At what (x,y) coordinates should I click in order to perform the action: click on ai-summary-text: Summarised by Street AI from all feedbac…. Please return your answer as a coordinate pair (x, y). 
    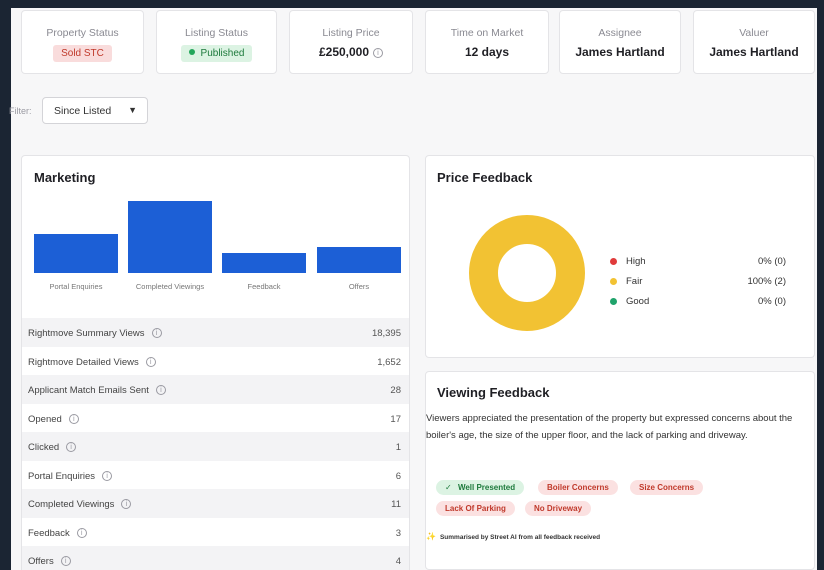
    Looking at the image, I should click on (520, 537).